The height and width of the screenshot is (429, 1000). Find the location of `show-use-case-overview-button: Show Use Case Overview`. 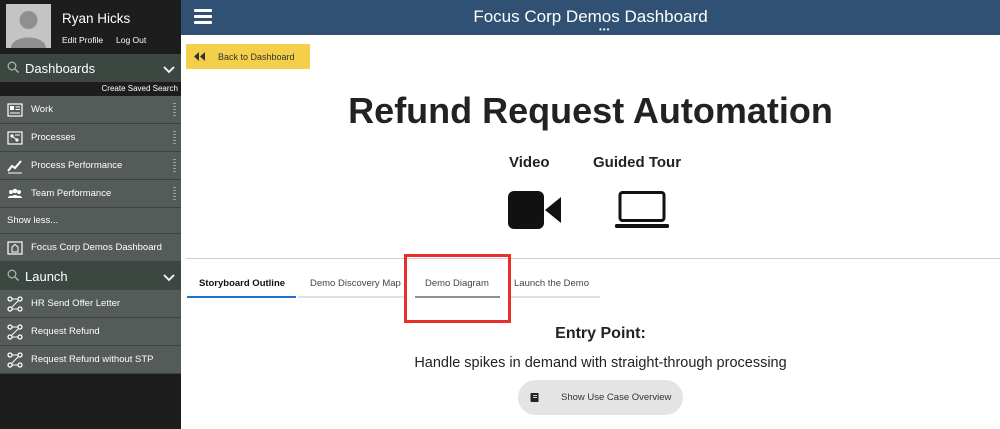

show-use-case-overview-button: Show Use Case Overview is located at coordinates (600, 397).